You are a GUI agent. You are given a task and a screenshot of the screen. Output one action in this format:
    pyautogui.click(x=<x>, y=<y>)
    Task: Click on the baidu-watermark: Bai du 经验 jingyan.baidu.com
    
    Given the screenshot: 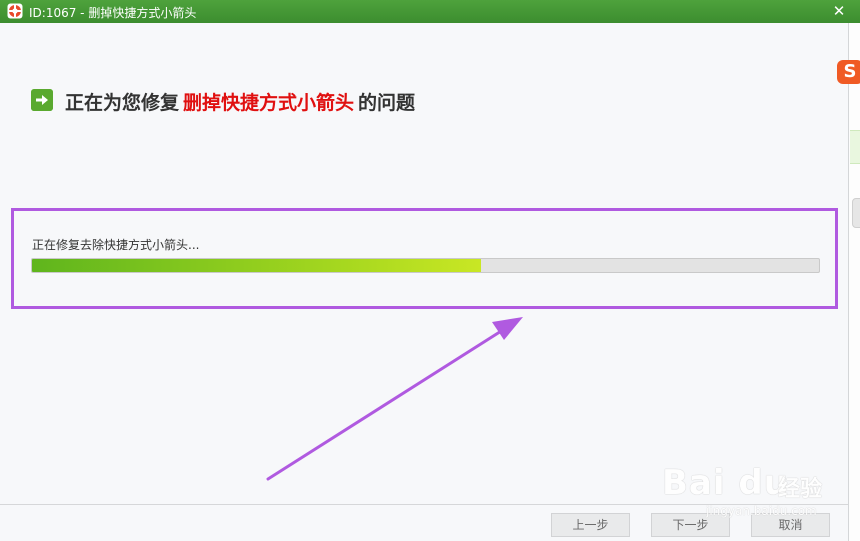 What is the action you would take?
    pyautogui.click(x=752, y=493)
    